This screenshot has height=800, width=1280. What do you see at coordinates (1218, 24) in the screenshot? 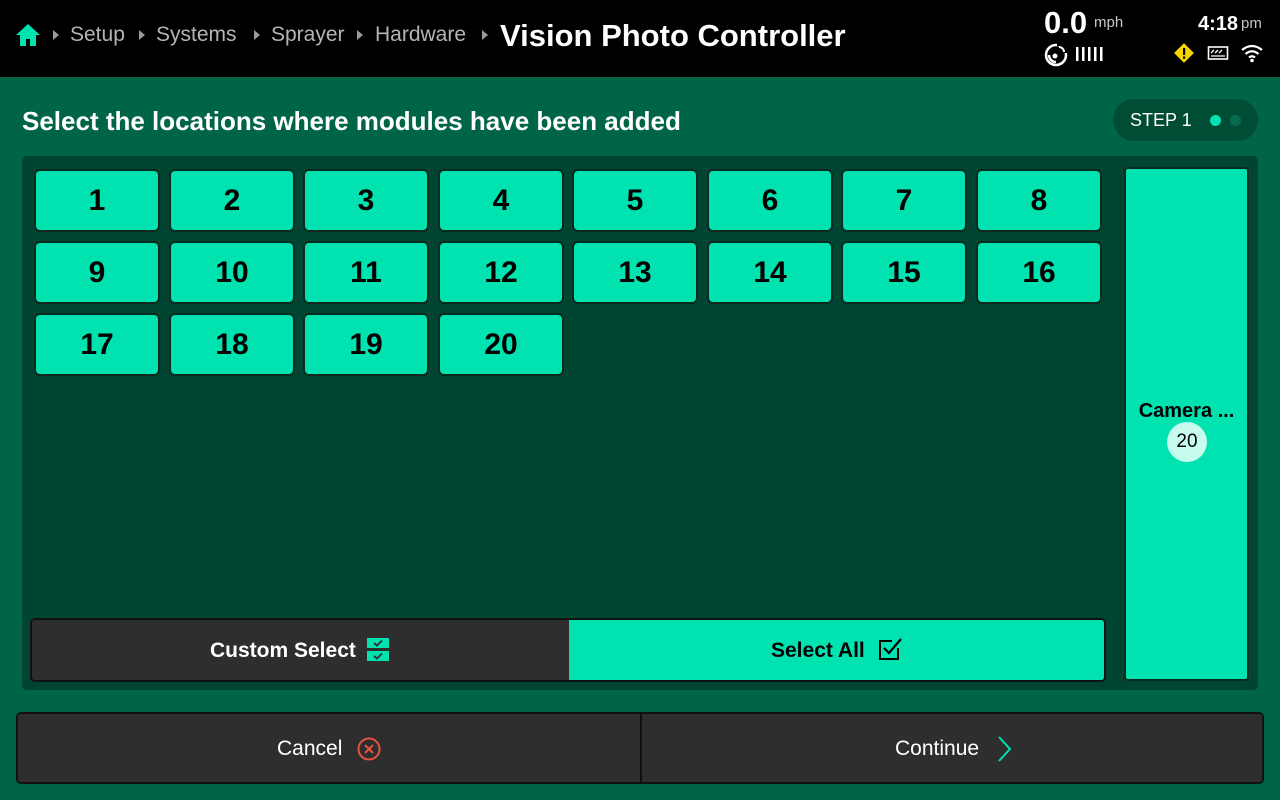
I see `clock-time: 4:18` at bounding box center [1218, 24].